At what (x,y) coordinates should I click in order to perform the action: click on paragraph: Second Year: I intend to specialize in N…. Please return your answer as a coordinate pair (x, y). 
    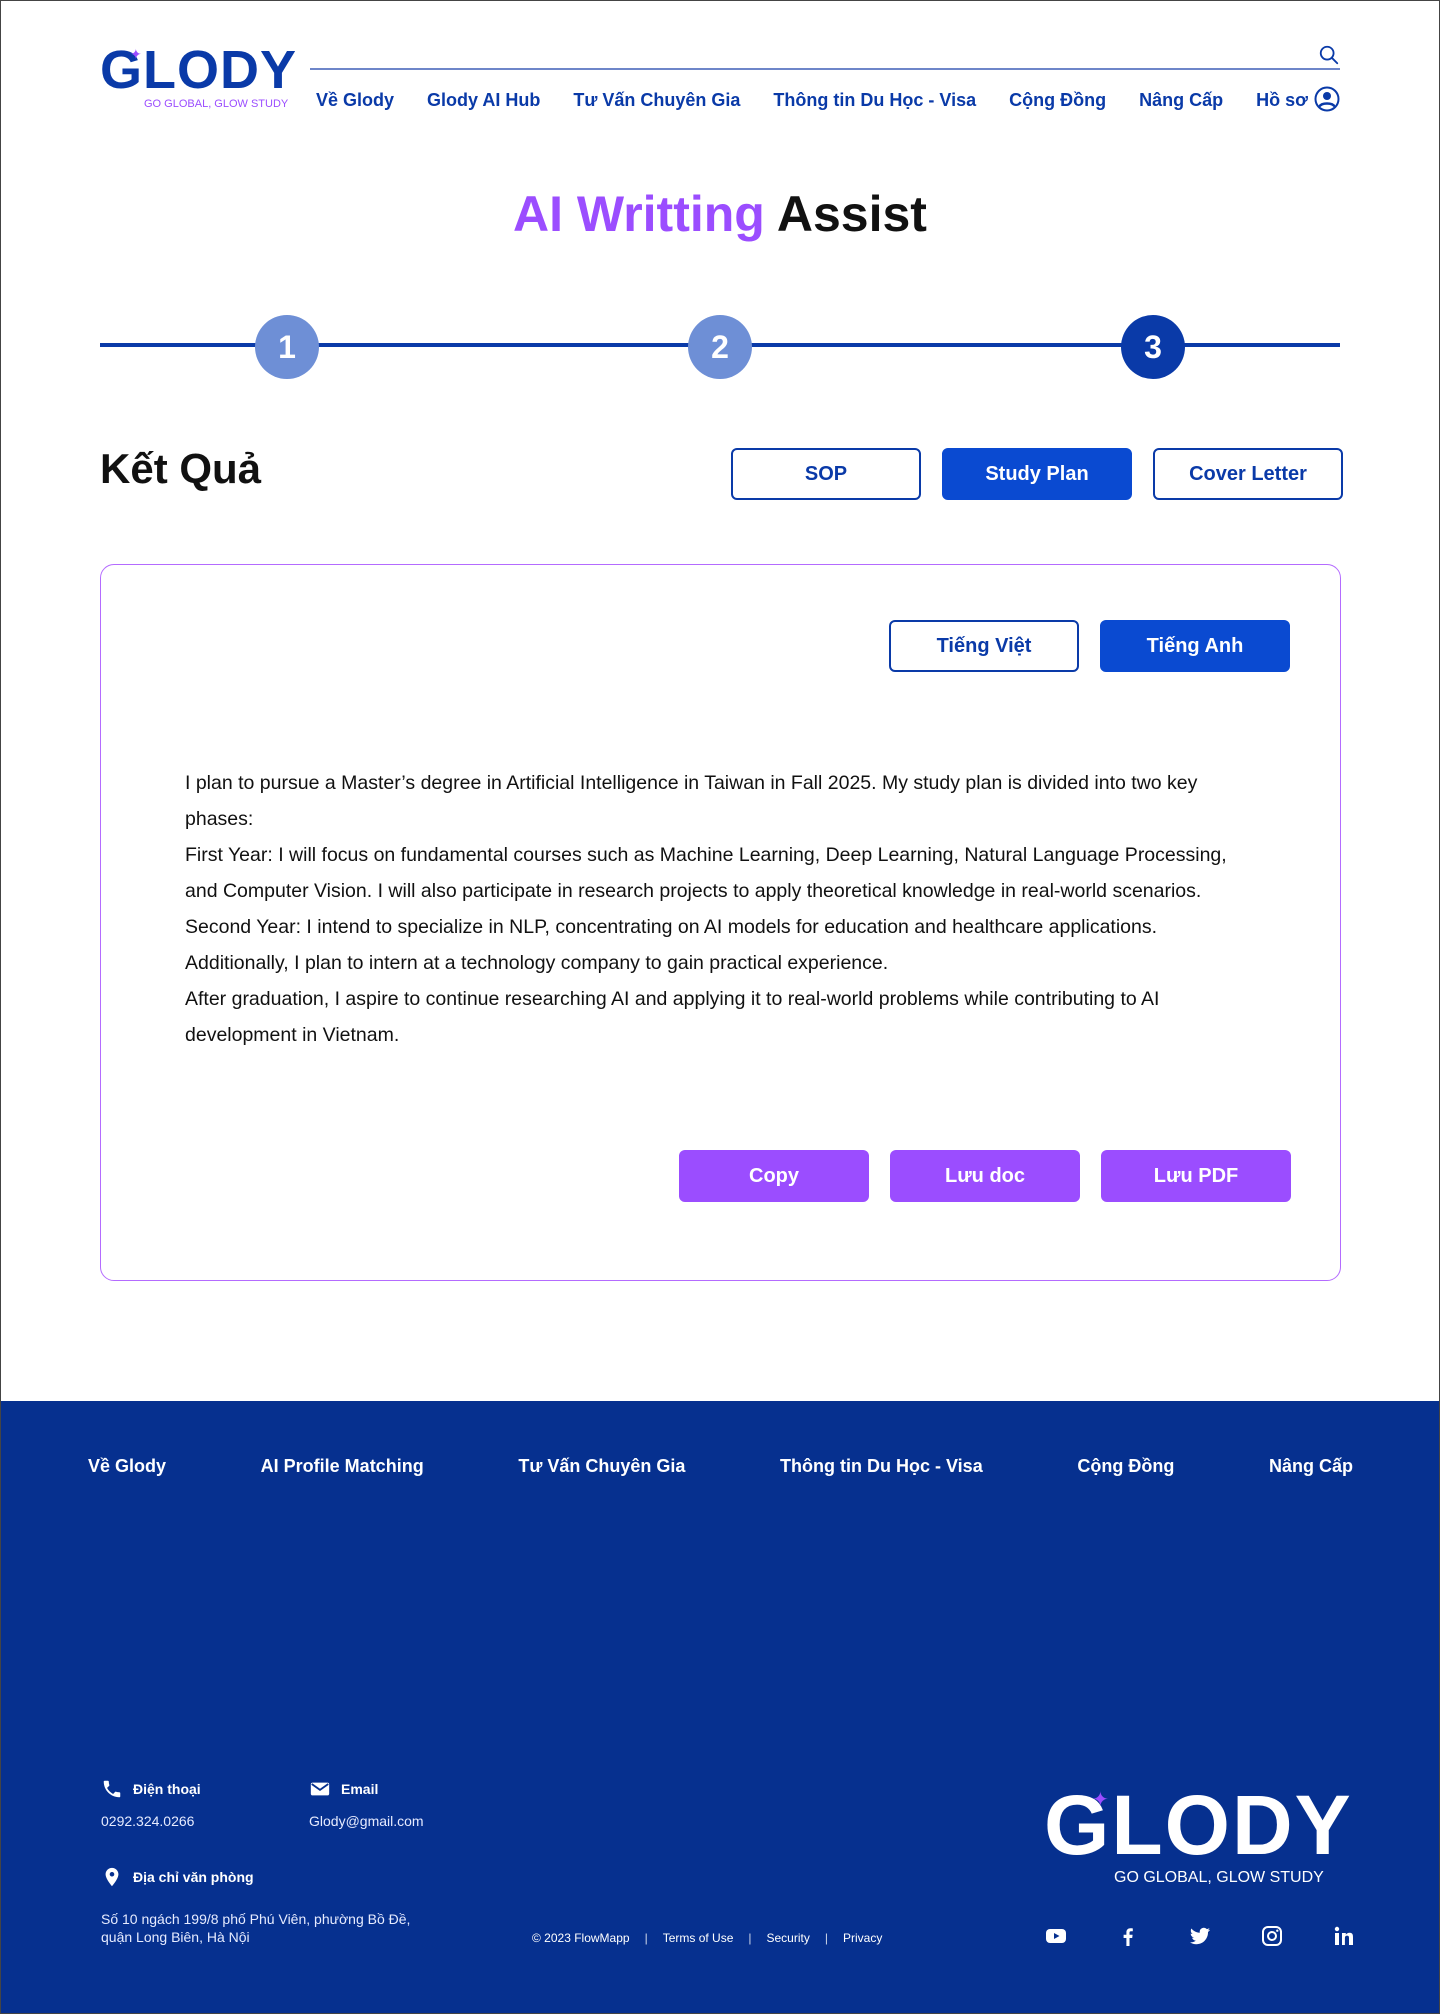
    Looking at the image, I should click on (671, 945).